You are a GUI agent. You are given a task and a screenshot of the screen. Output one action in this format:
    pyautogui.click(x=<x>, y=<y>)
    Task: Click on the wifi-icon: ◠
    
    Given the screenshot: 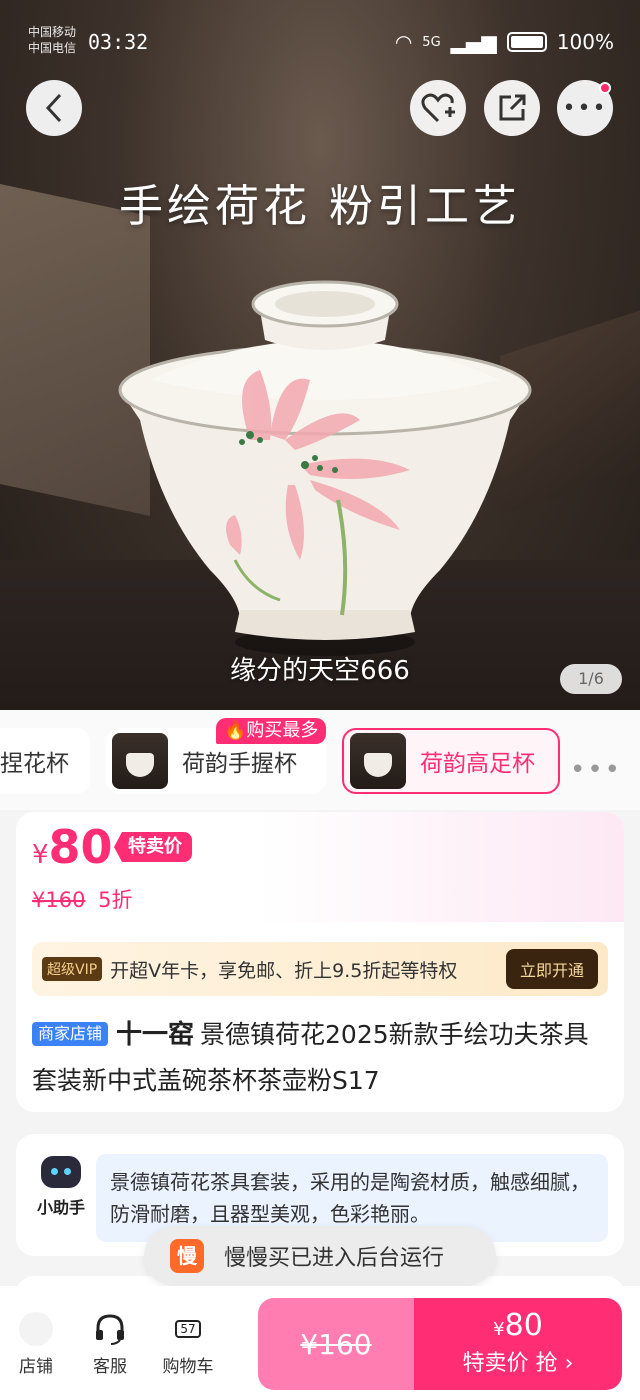 What is the action you would take?
    pyautogui.click(x=403, y=42)
    